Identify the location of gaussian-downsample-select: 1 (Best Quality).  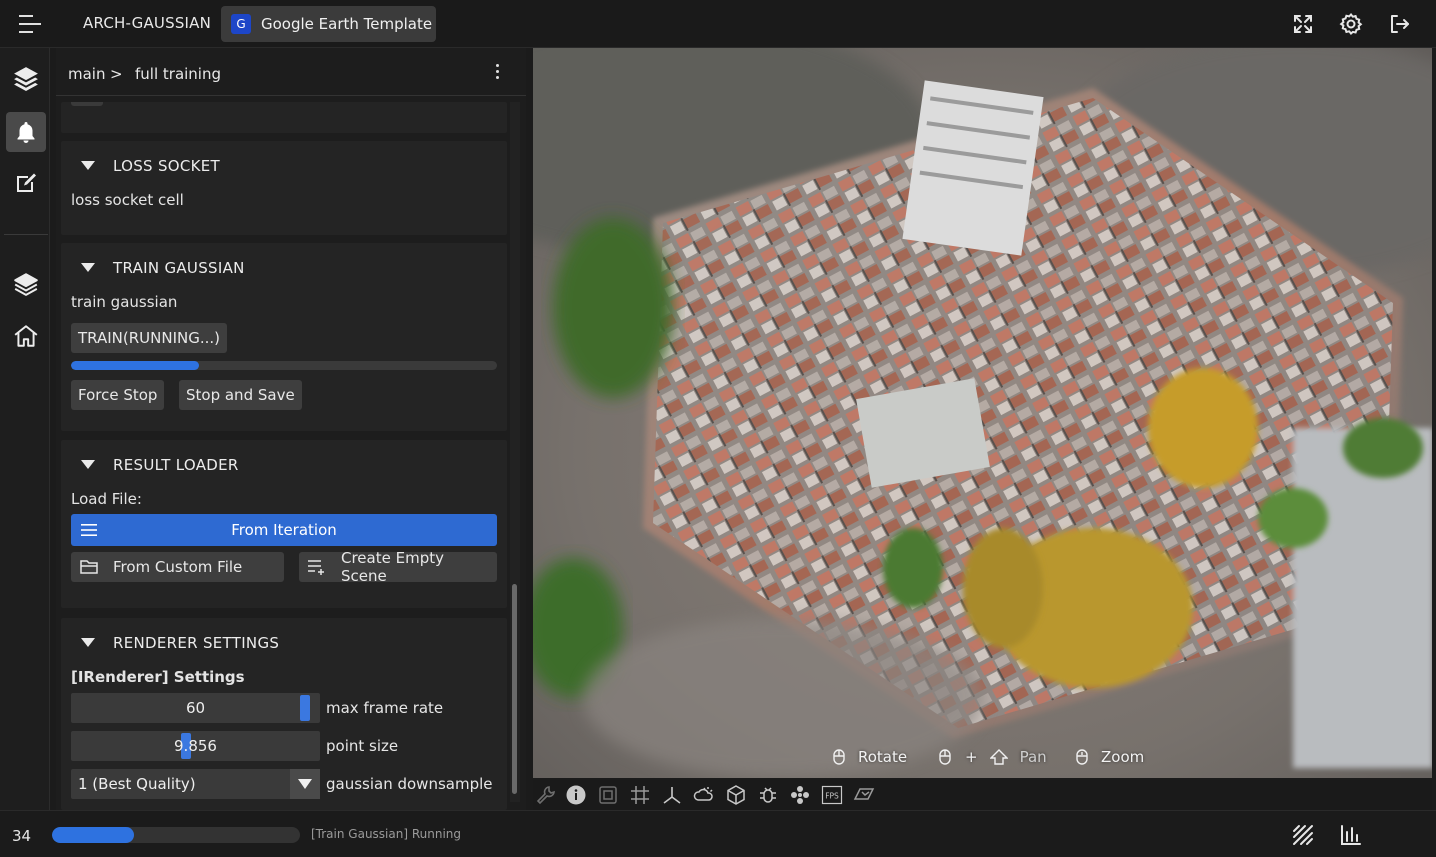
(195, 784).